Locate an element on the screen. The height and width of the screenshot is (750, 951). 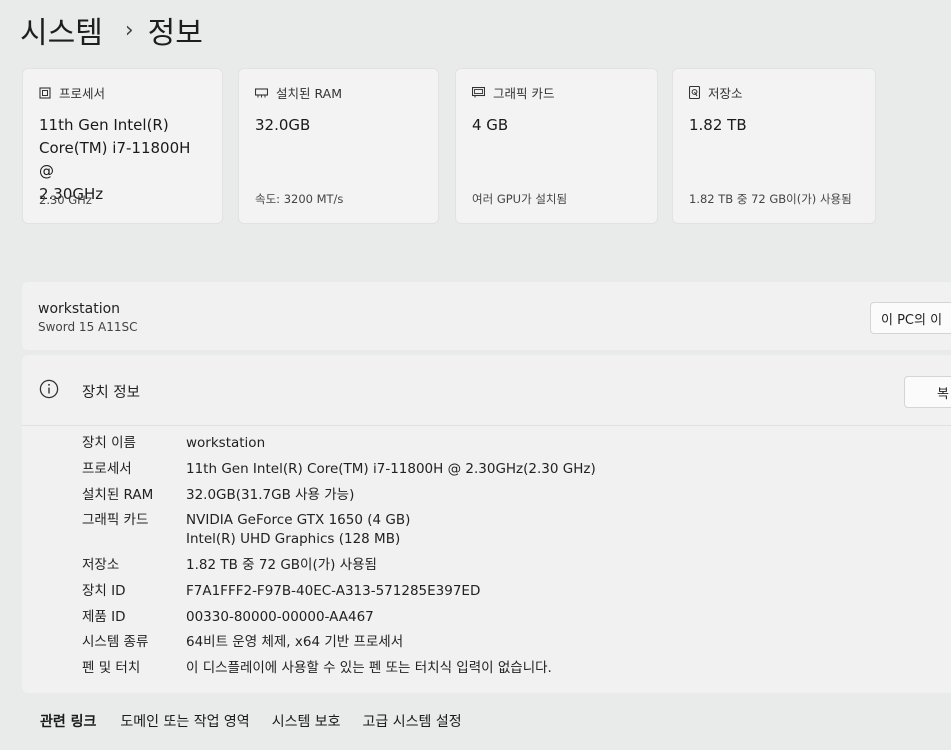
copy-button: 복 is located at coordinates (927, 392).